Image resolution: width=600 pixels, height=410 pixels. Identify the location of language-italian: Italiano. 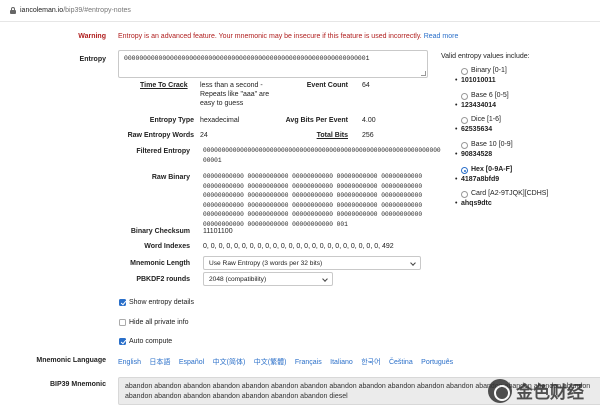
(341, 362).